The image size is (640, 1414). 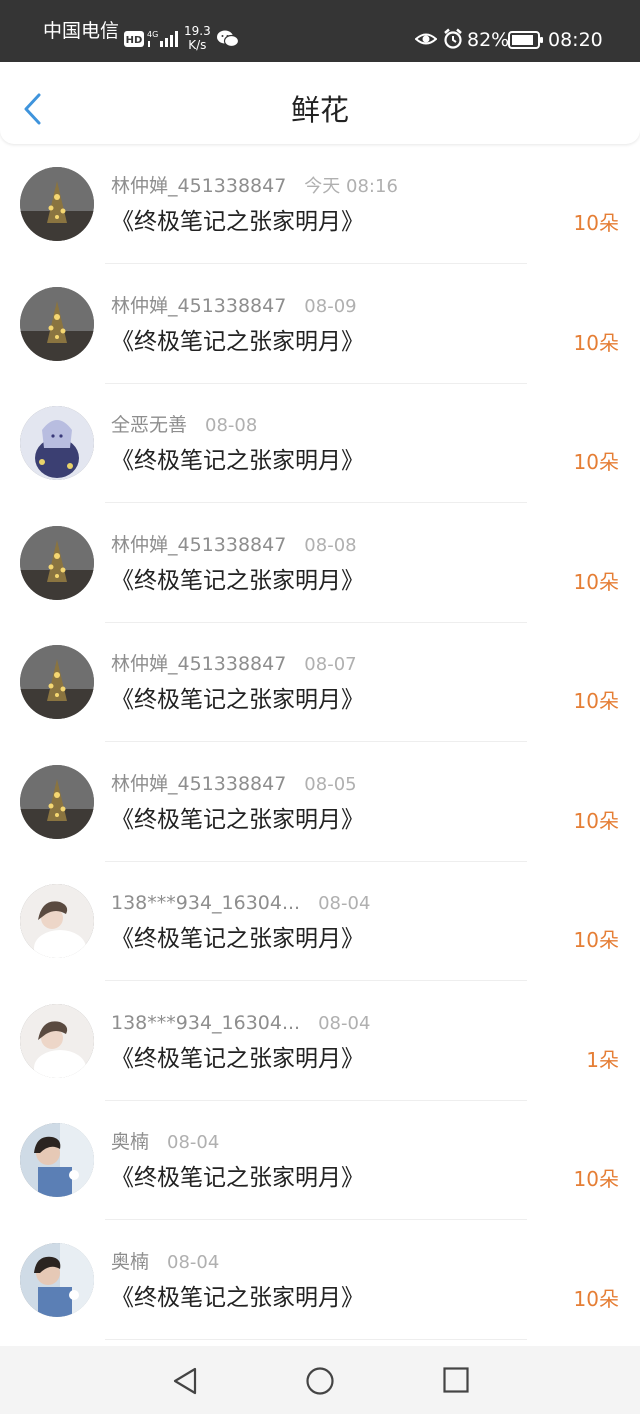 What do you see at coordinates (330, 784) in the screenshot?
I see `send-date: 08-05` at bounding box center [330, 784].